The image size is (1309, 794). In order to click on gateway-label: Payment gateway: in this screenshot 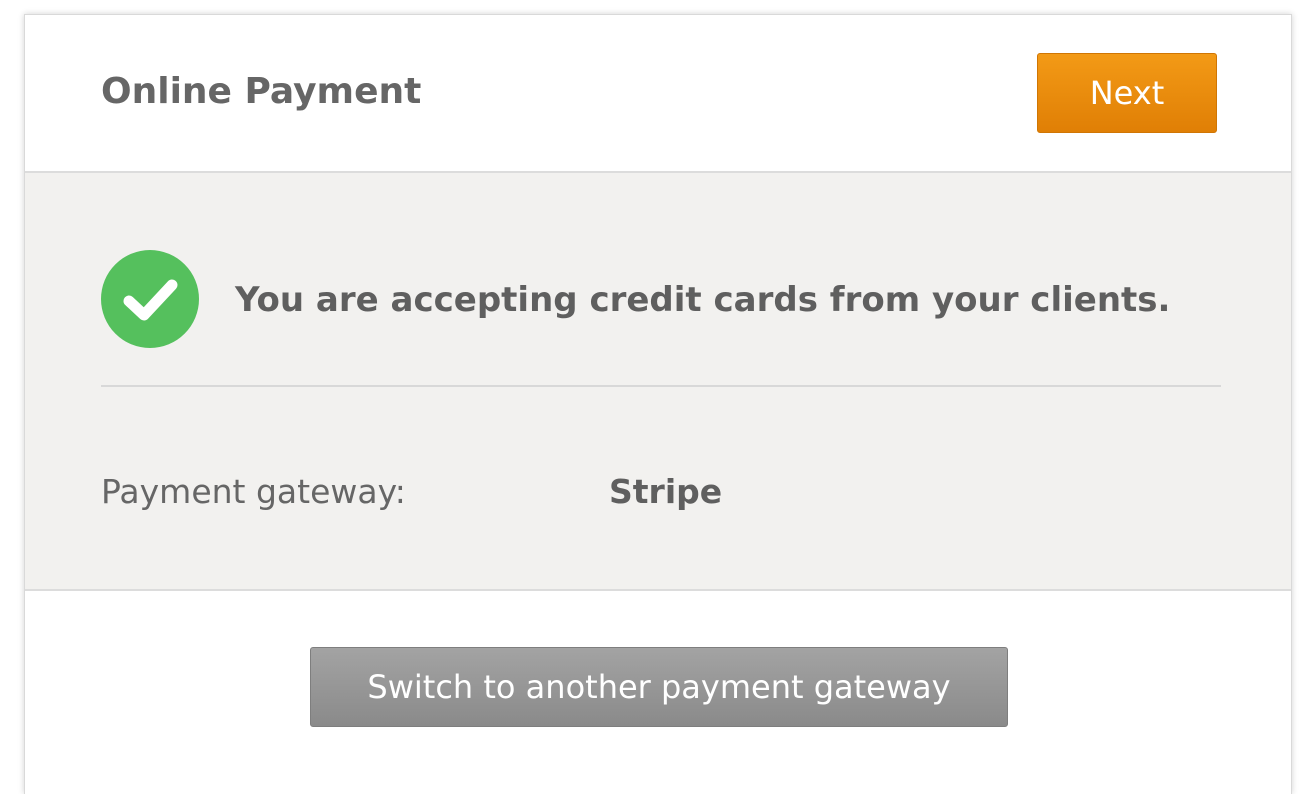, I will do `click(253, 491)`.